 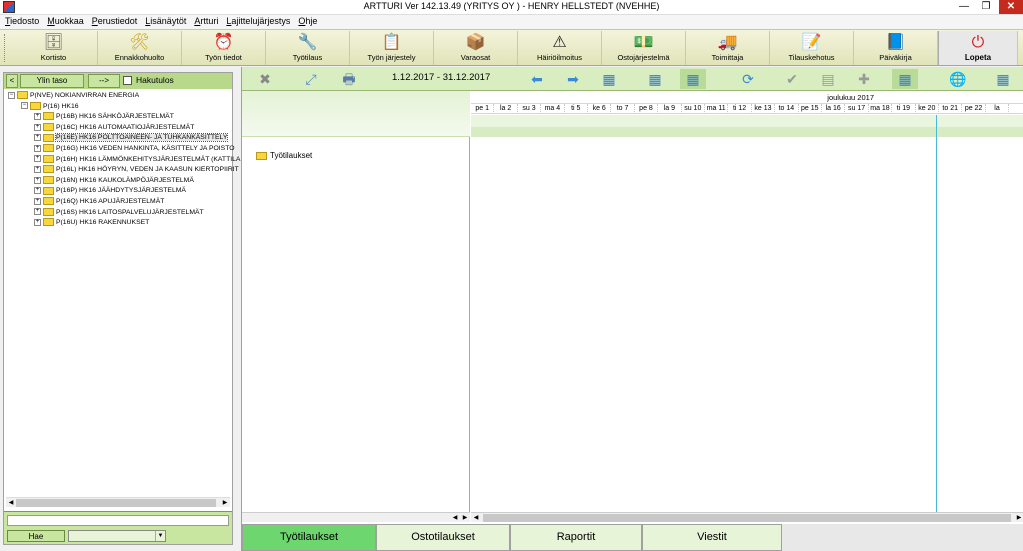 What do you see at coordinates (812, 48) in the screenshot?
I see `toolbar-button-clipboard: 📝 Tilauskehotus` at bounding box center [812, 48].